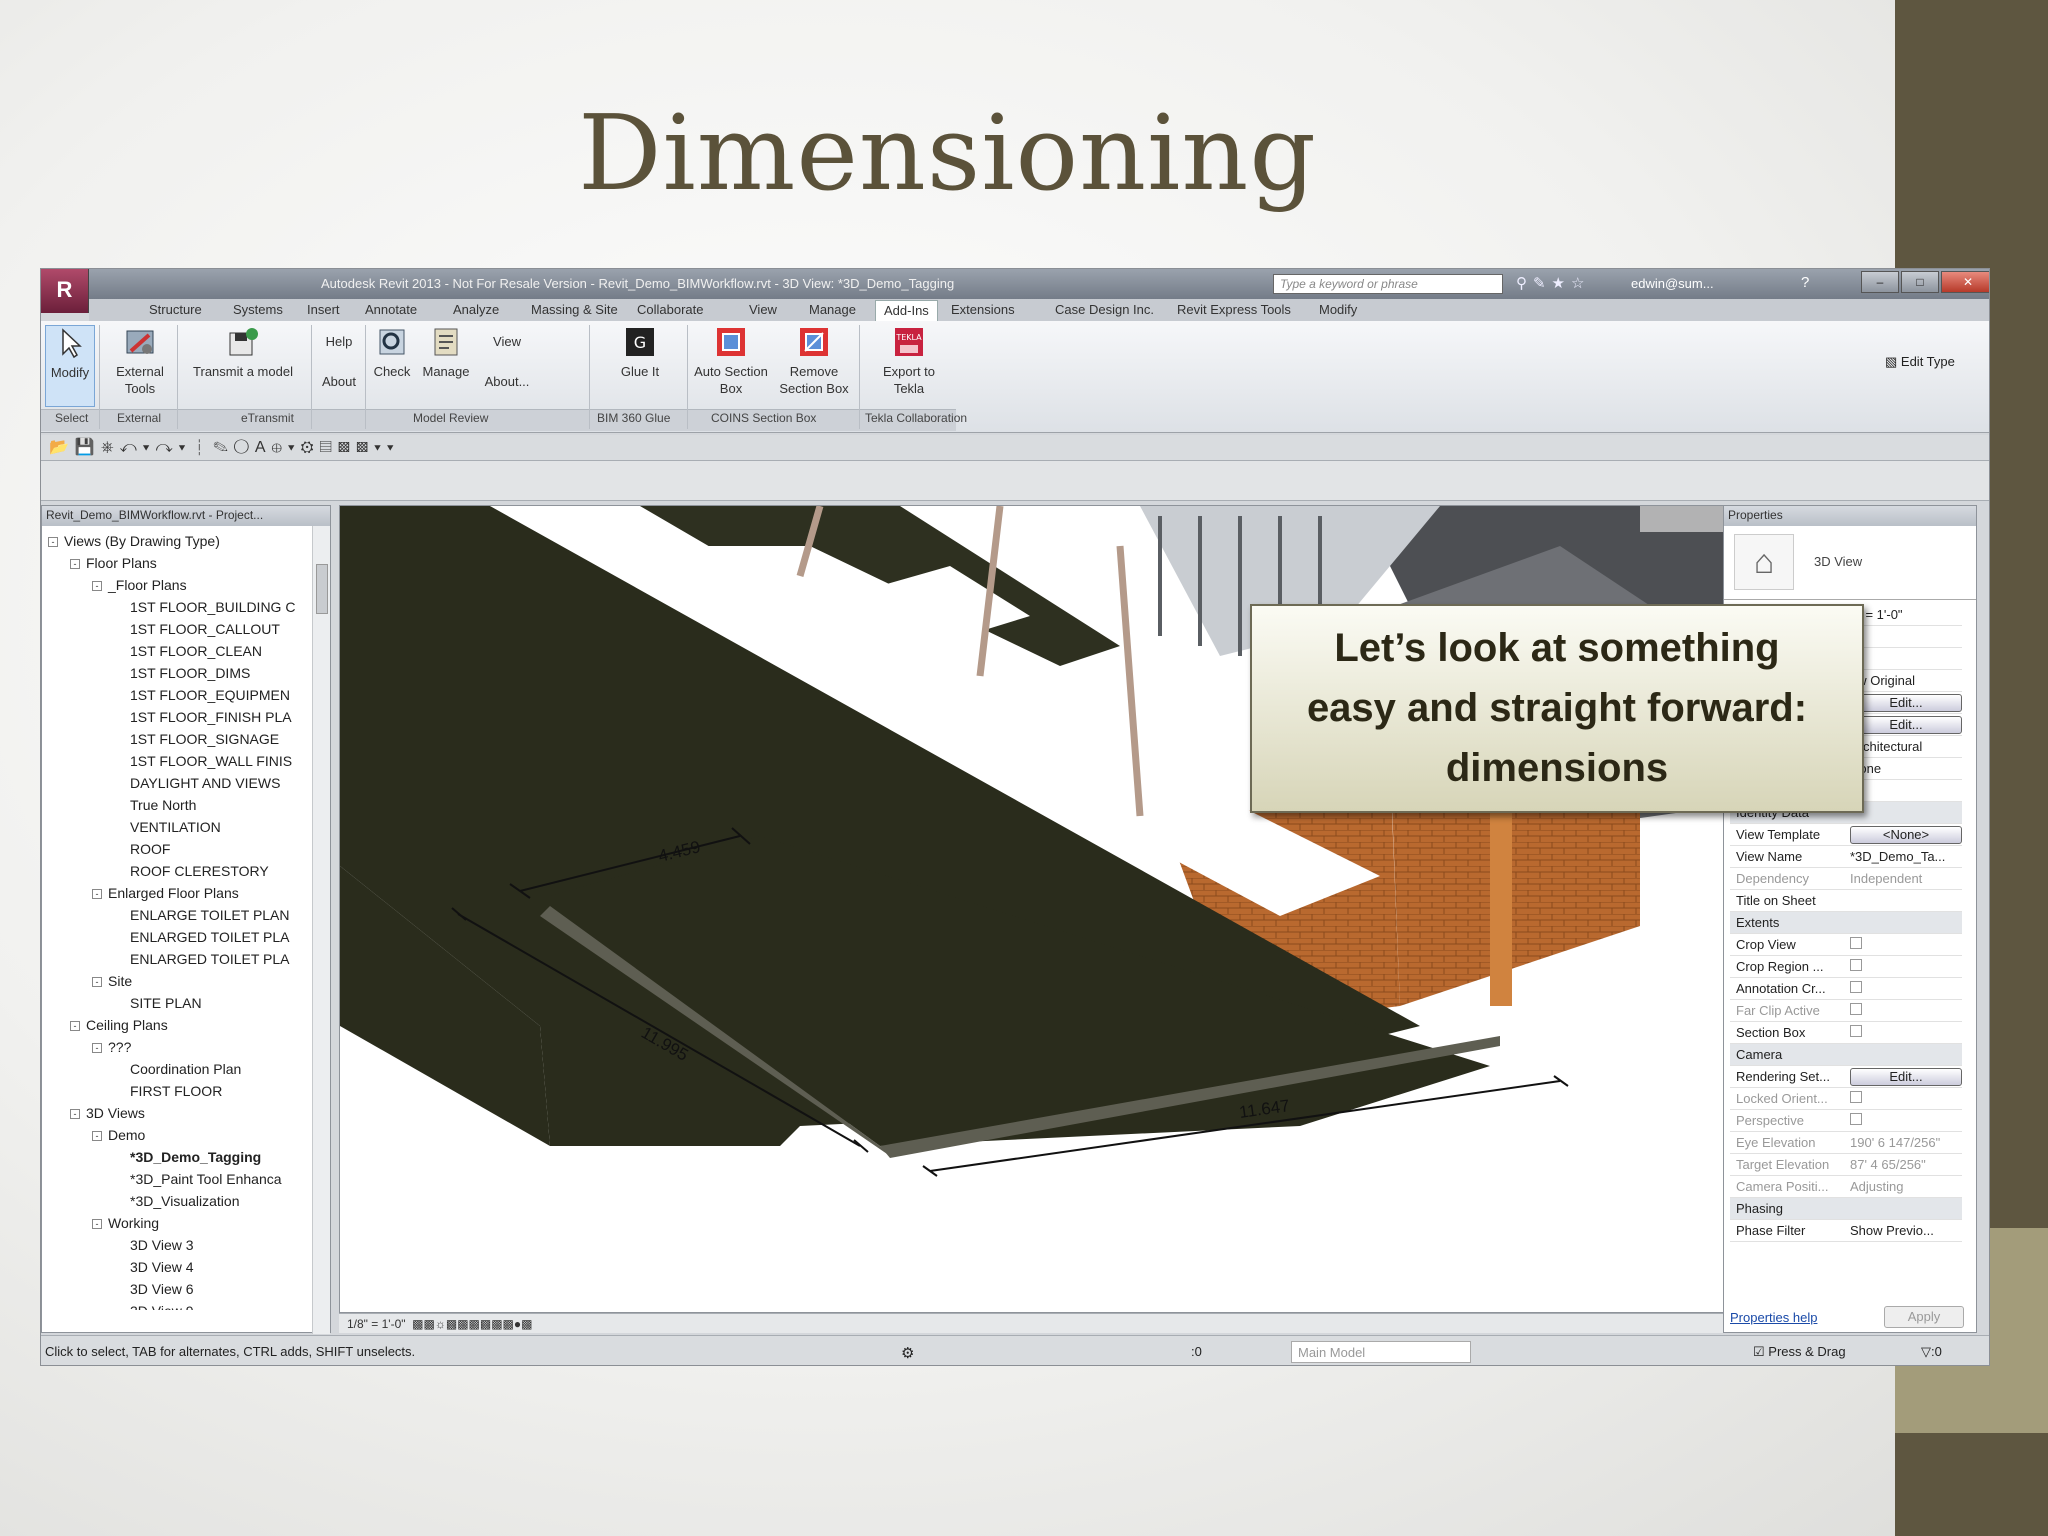 The width and height of the screenshot is (2048, 1536). I want to click on worksets-icon: ⚙, so click(907, 1353).